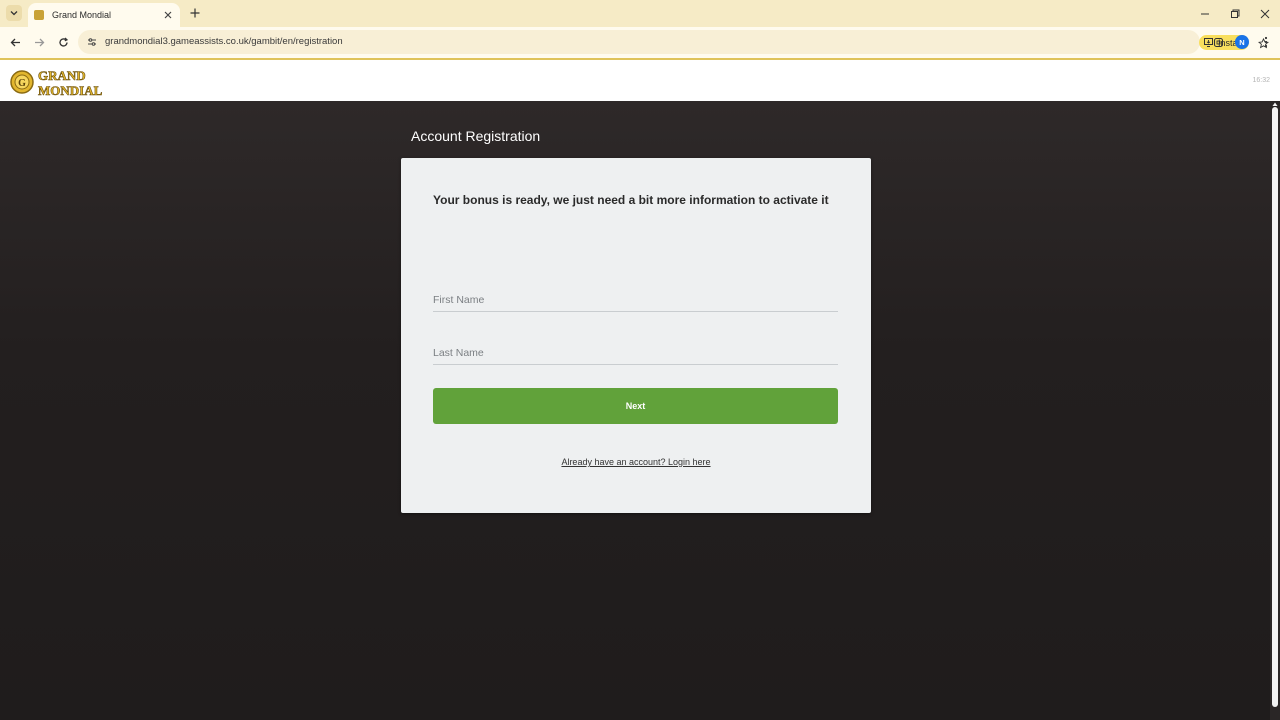 This screenshot has height=720, width=1280. What do you see at coordinates (640, 79) in the screenshot?
I see `site-header: G GRAND MONDIAL 16:32` at bounding box center [640, 79].